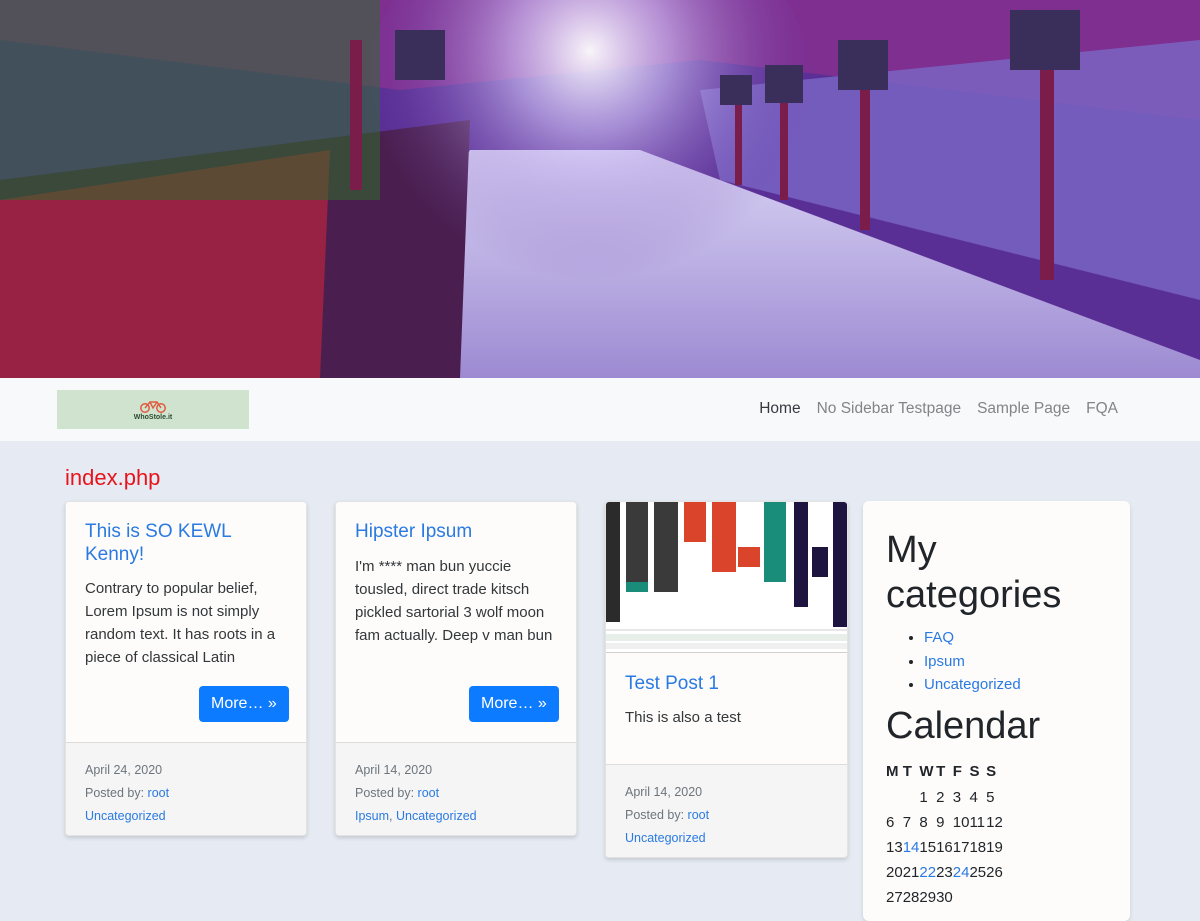 The image size is (1200, 921). Describe the element at coordinates (1015, 638) in the screenshot. I see `list-item: FAQ` at that location.